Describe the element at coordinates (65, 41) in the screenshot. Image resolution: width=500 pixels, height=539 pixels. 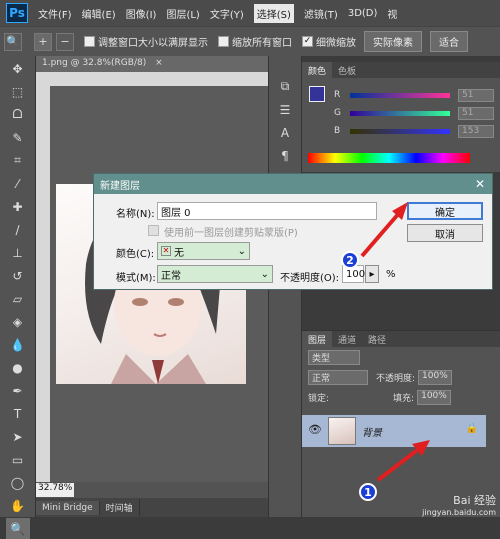
I see `zoom-out-icon: −` at that location.